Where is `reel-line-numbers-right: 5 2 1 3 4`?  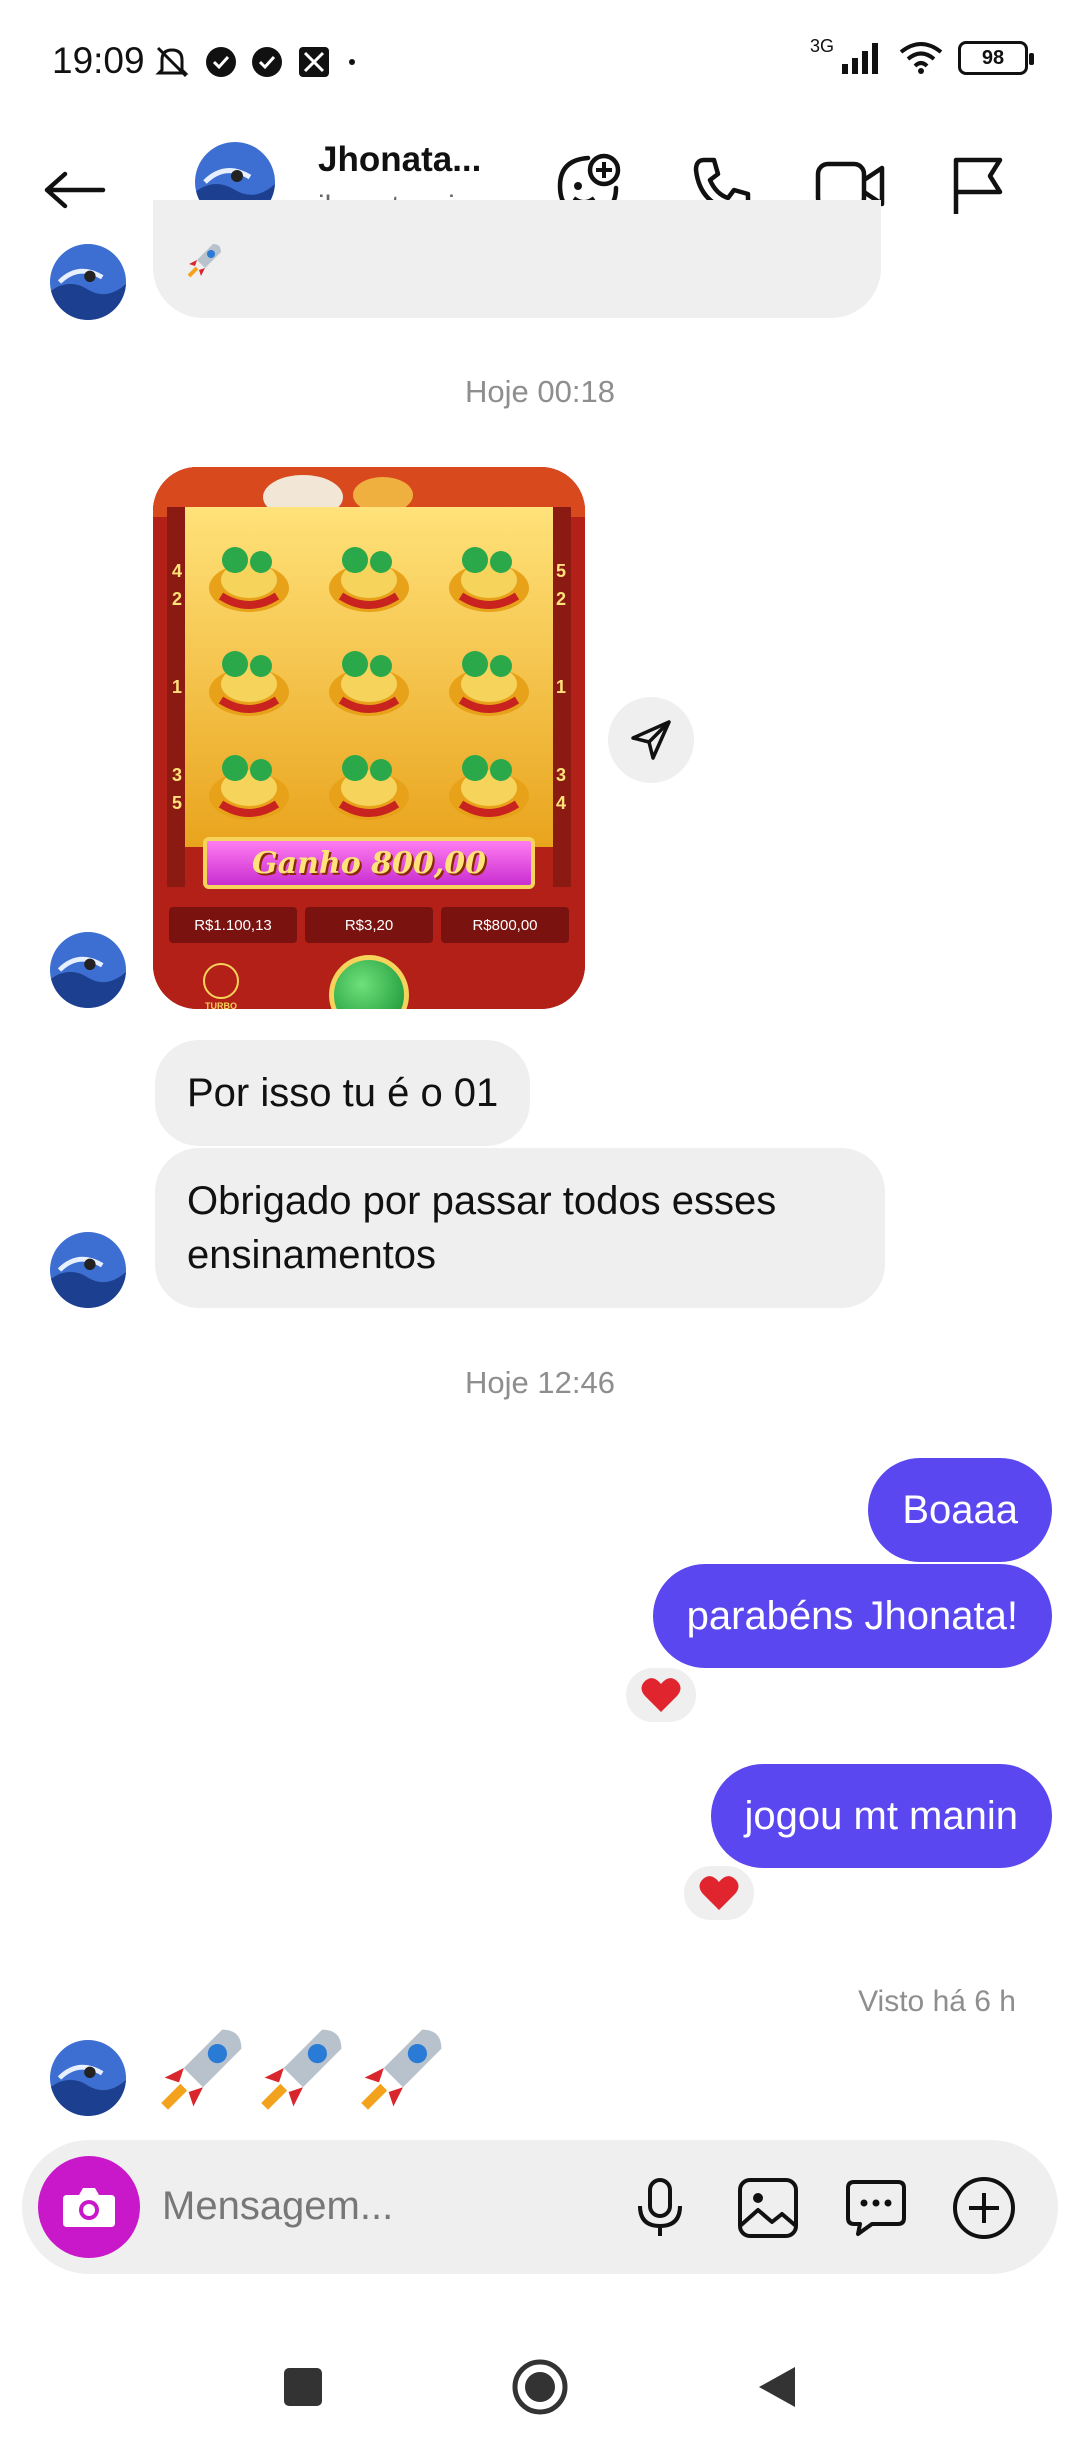
reel-line-numbers-right: 5 2 1 3 4 is located at coordinates (561, 687).